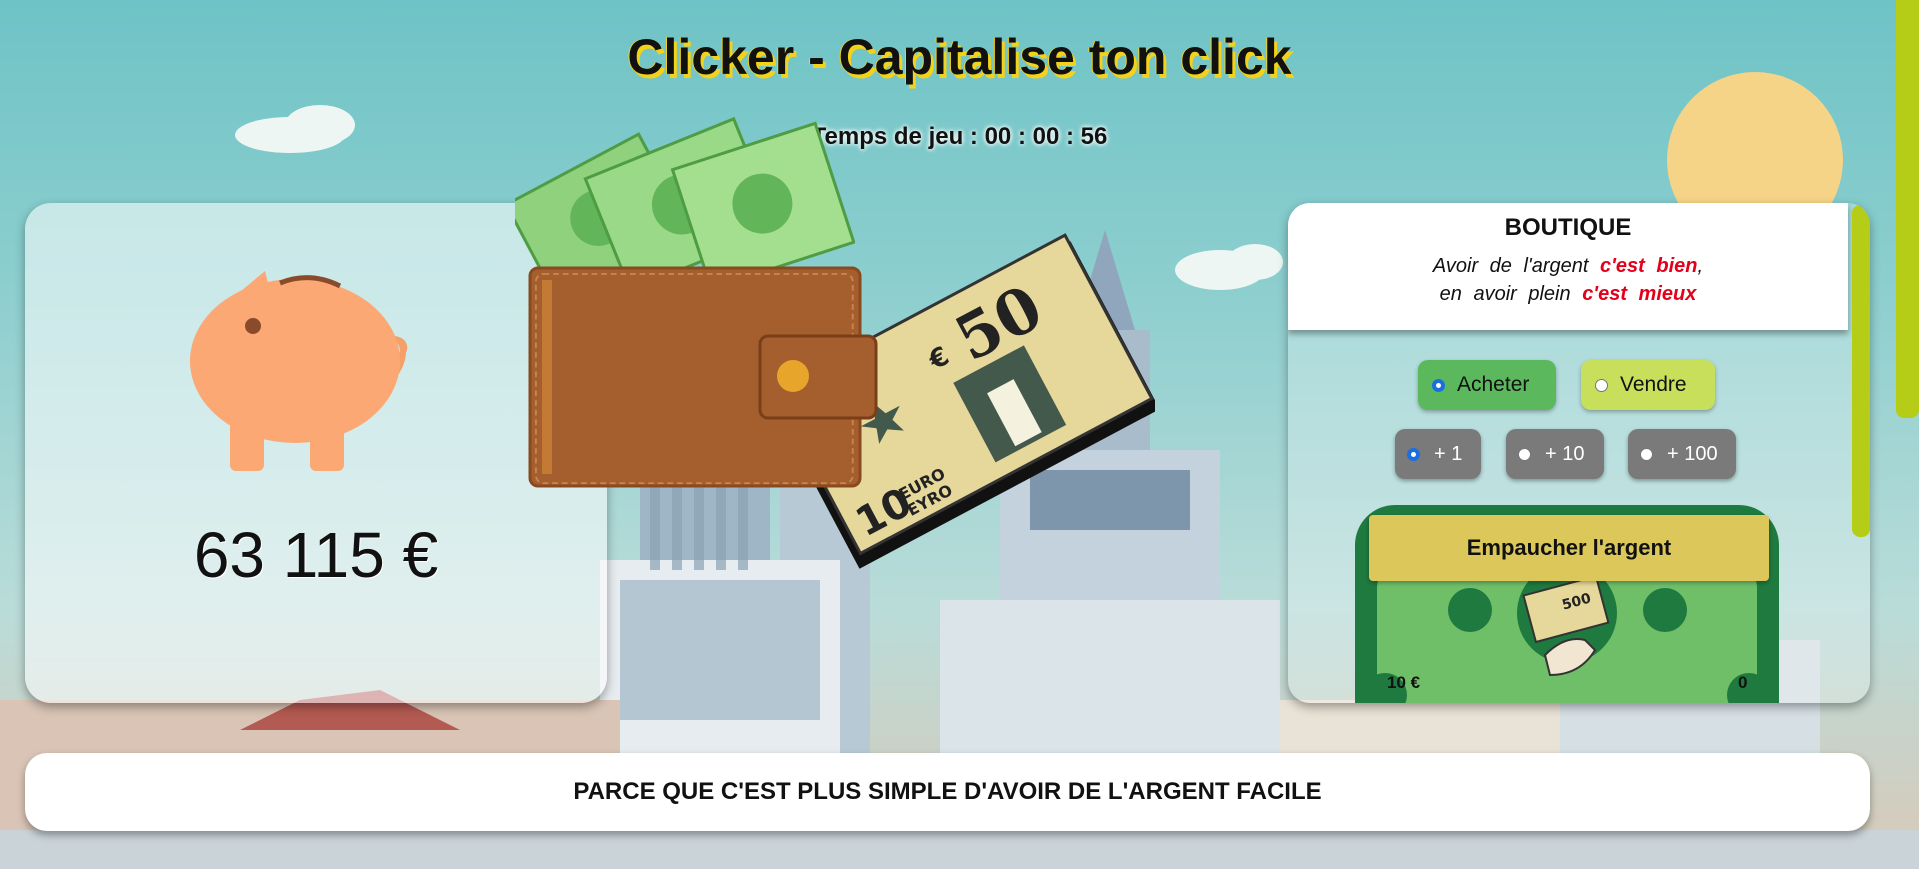 The width and height of the screenshot is (1919, 869). What do you see at coordinates (703, 377) in the screenshot?
I see `wallet-icon` at bounding box center [703, 377].